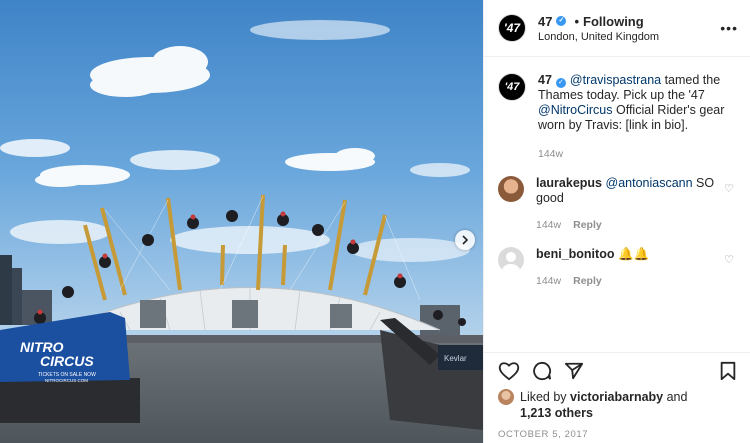 This screenshot has width=750, height=443. Describe the element at coordinates (728, 371) in the screenshot. I see `save-bookmark-icon` at that location.